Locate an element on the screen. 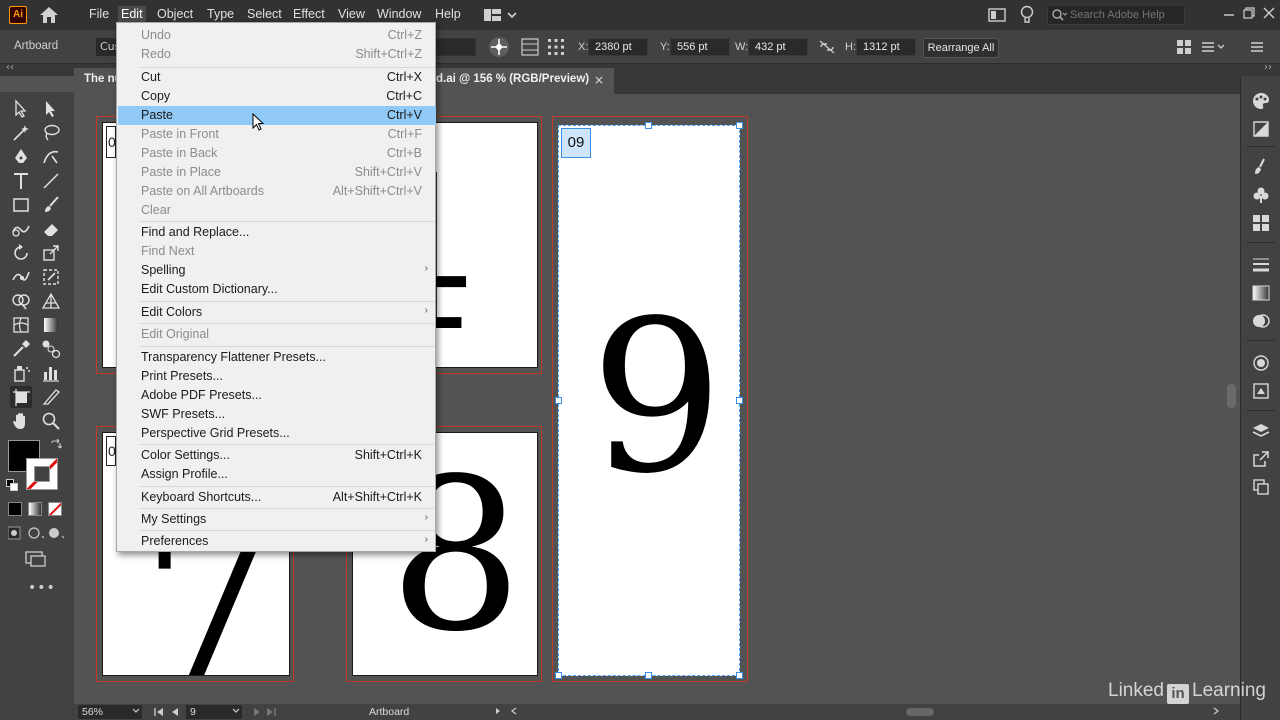  artboard-tool-icon is located at coordinates (21, 397).